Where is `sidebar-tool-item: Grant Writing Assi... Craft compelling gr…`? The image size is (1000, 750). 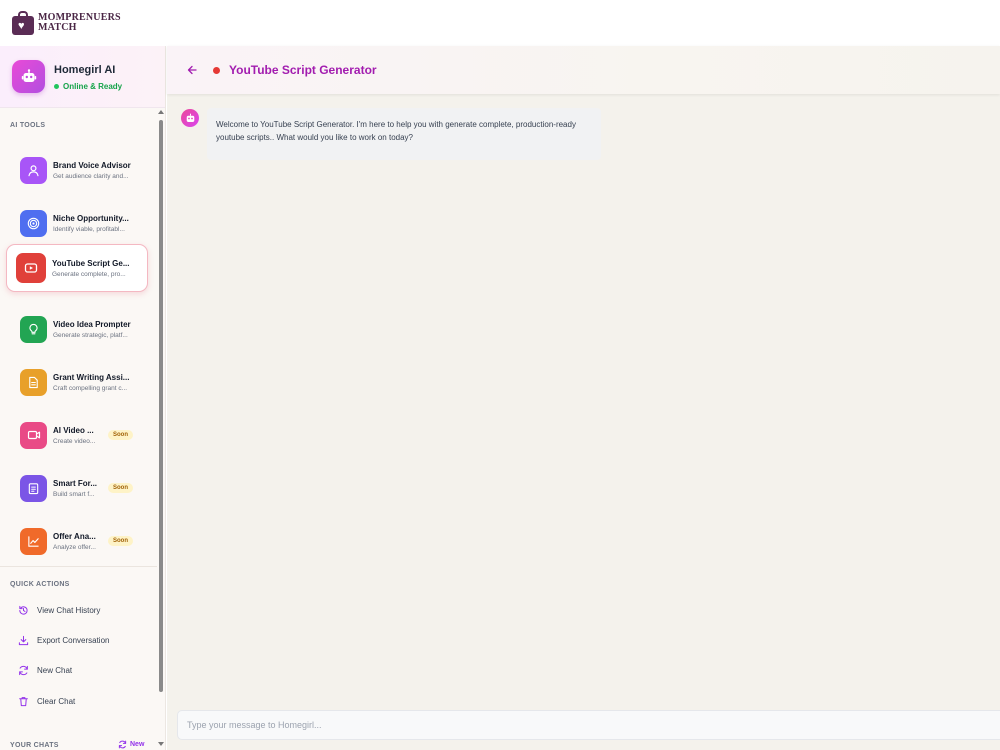 sidebar-tool-item: Grant Writing Assi... Craft compelling gr… is located at coordinates (77, 382).